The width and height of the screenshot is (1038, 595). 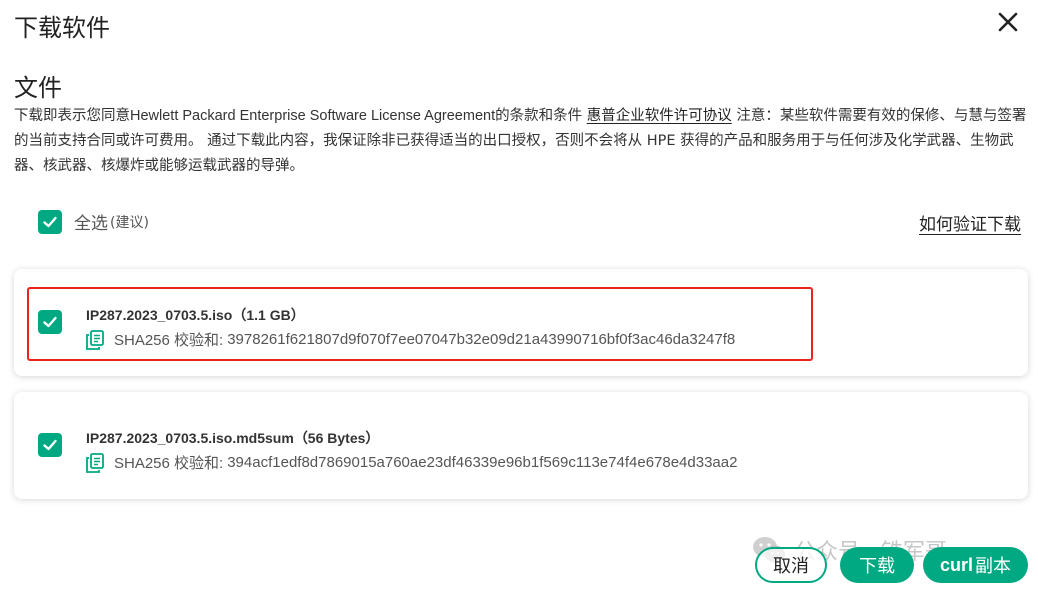 What do you see at coordinates (62, 28) in the screenshot?
I see `dialog-title: 下载软件` at bounding box center [62, 28].